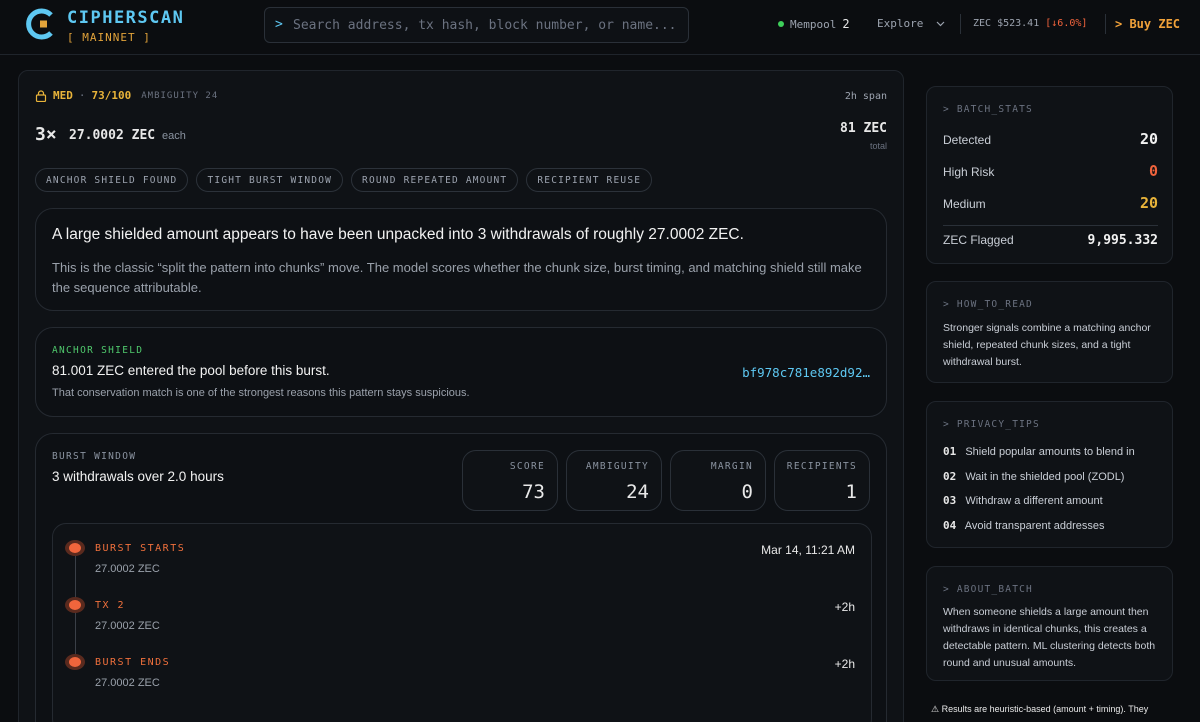  What do you see at coordinates (1053, 480) in the screenshot?
I see `privacy-tip-item: 02 Wait in the shielded pool (ZODL)` at bounding box center [1053, 480].